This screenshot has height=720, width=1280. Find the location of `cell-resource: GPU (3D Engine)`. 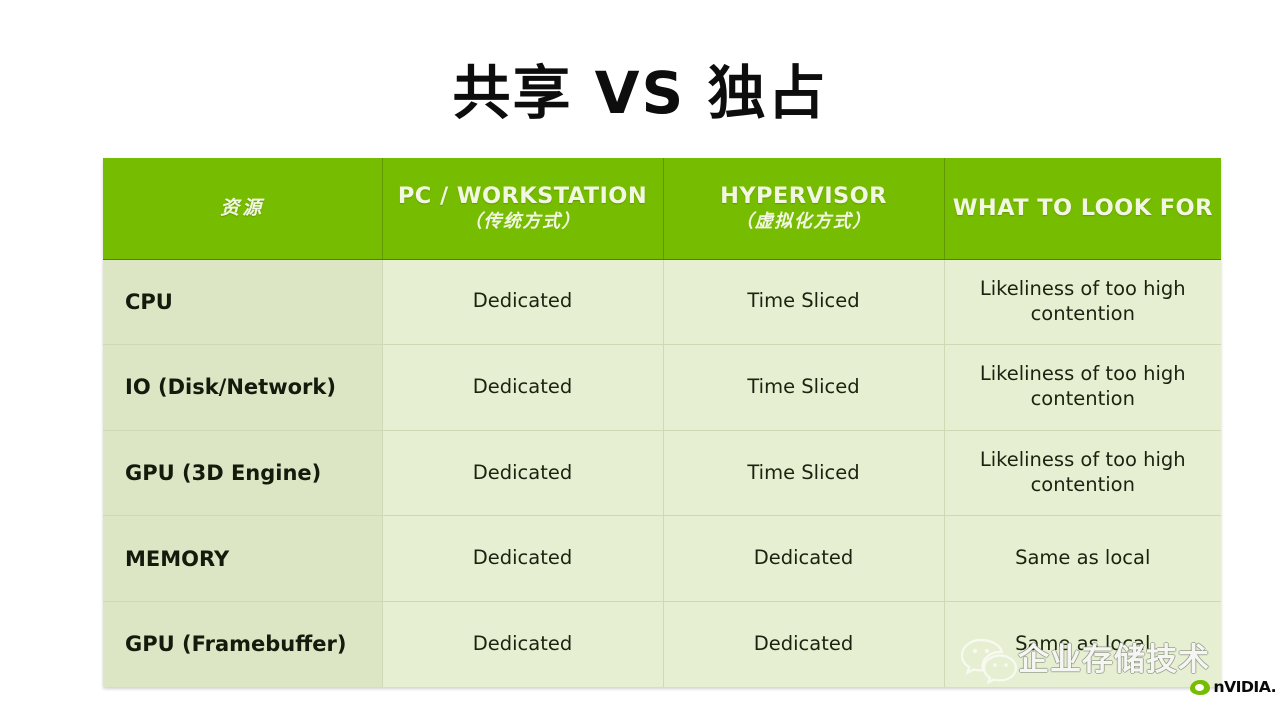

cell-resource: GPU (3D Engine) is located at coordinates (243, 473).